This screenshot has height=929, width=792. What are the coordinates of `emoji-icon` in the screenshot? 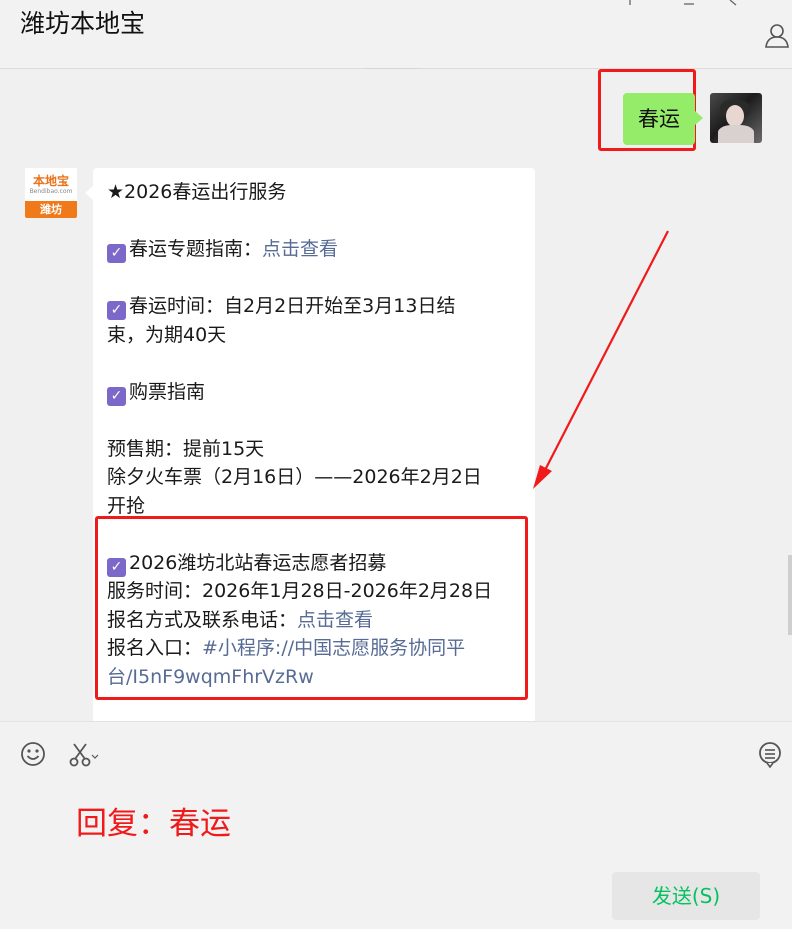 It's located at (33, 754).